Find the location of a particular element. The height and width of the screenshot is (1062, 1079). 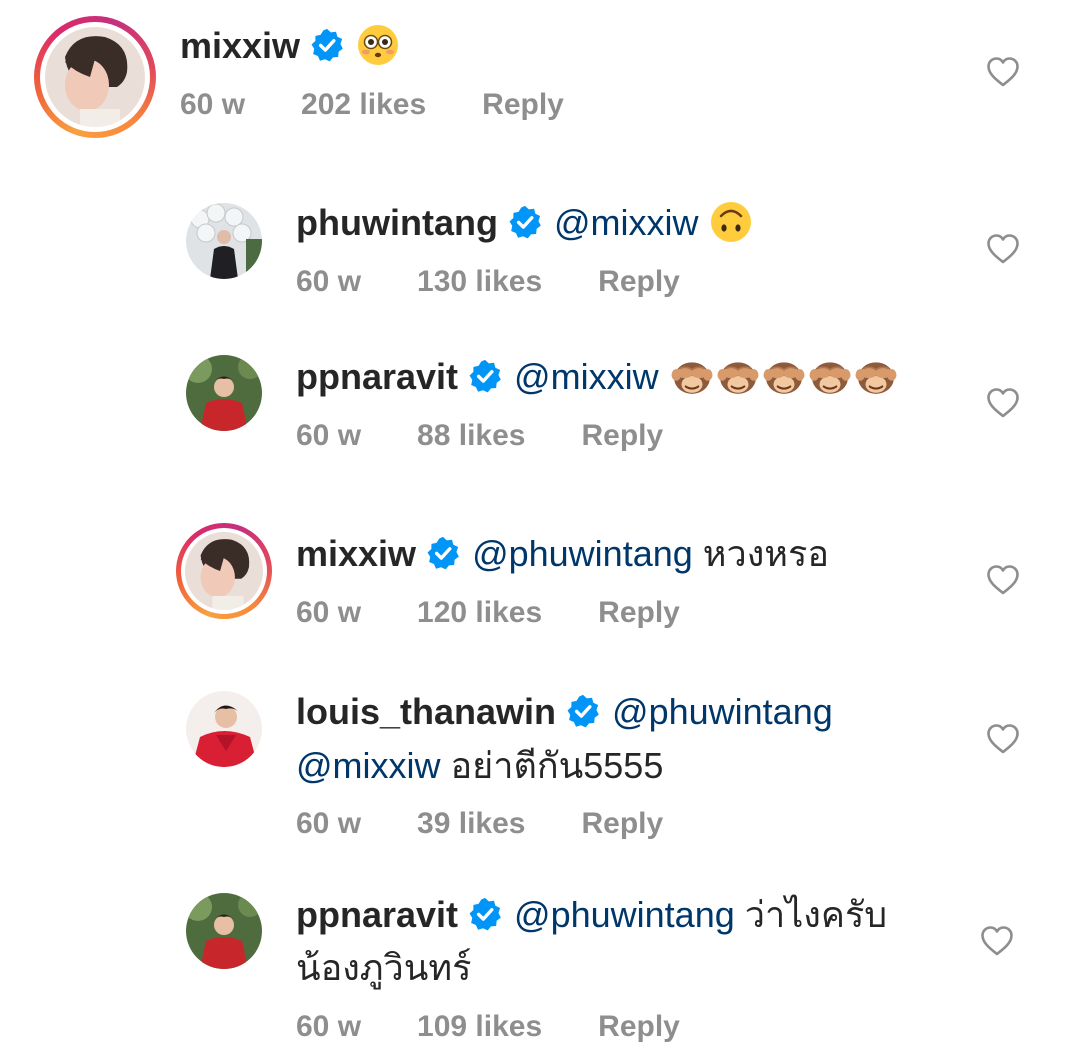

comment-meta: 60 w 120 likes Reply is located at coordinates (488, 613).